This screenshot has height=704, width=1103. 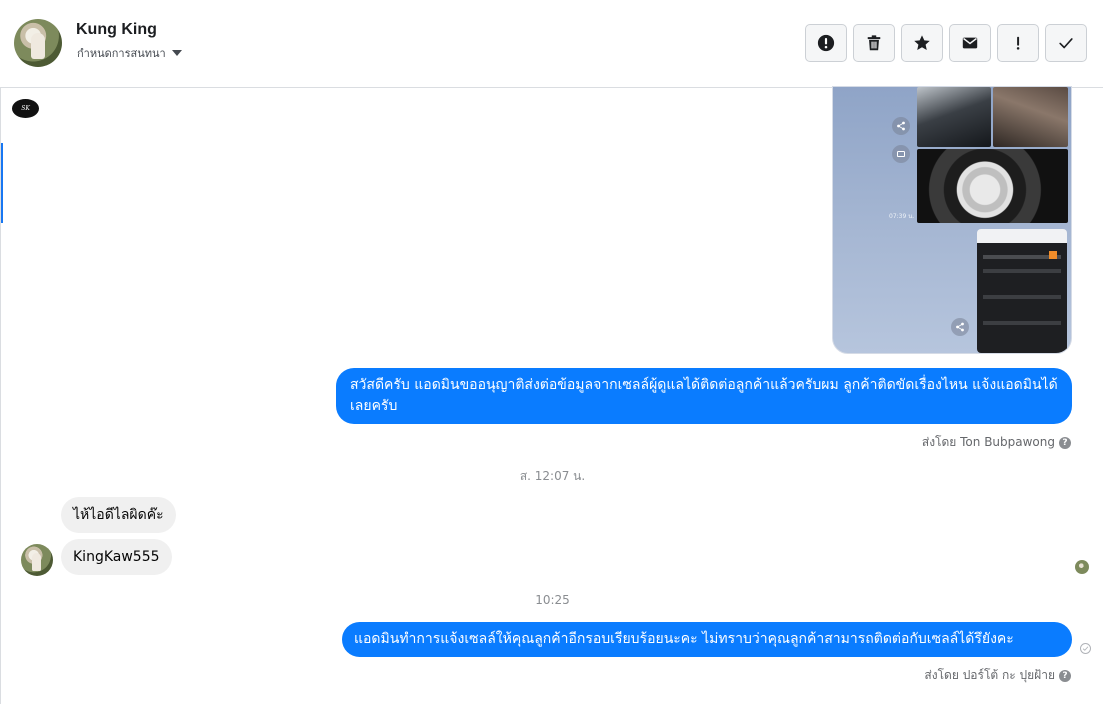 What do you see at coordinates (902, 216) in the screenshot?
I see `attachment-timestamp: 07:39 น.` at bounding box center [902, 216].